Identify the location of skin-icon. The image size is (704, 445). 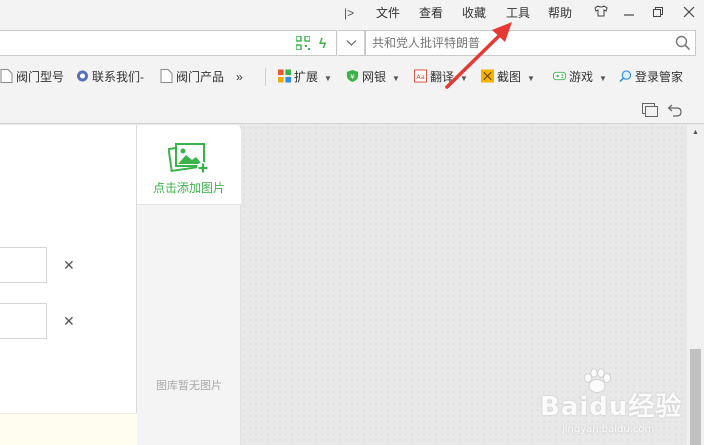
(601, 13).